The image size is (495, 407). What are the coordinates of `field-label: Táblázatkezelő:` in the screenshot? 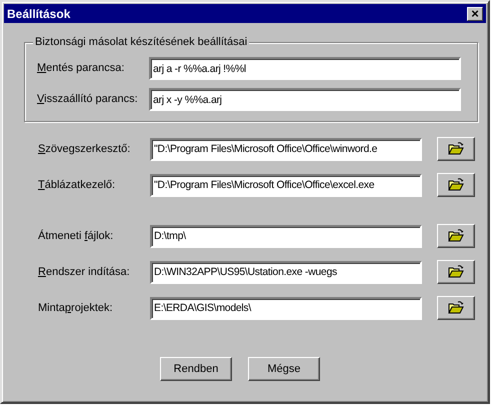 It's located at (77, 185).